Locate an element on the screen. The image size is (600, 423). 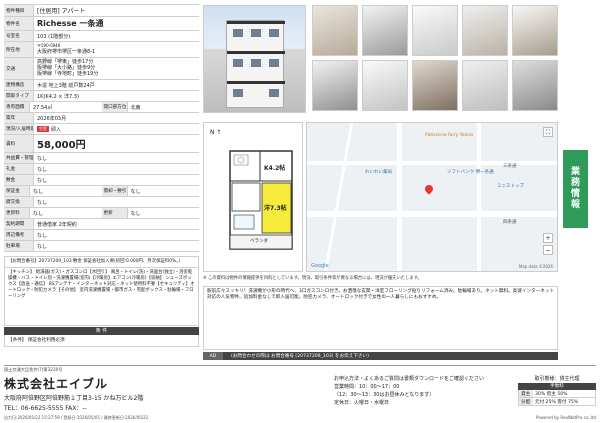
label-rent: 賃料 is located at coordinates (19, 143).